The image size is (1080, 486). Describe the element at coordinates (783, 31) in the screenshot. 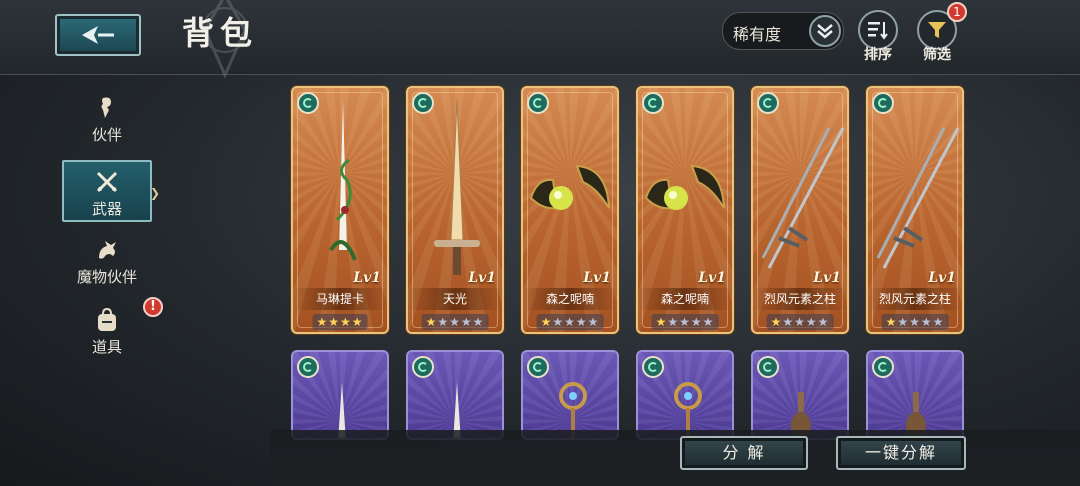

I see `rarity-sort-dropdown: 稀有度` at that location.